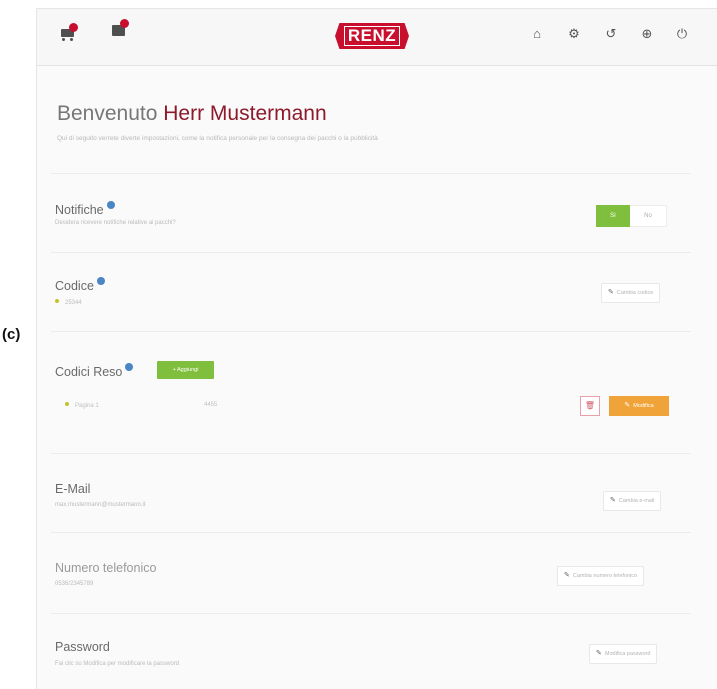 Image resolution: width=717 pixels, height=689 pixels. Describe the element at coordinates (100, 505) in the screenshot. I see `email-value: max.mustermann@mustermann.it` at that location.